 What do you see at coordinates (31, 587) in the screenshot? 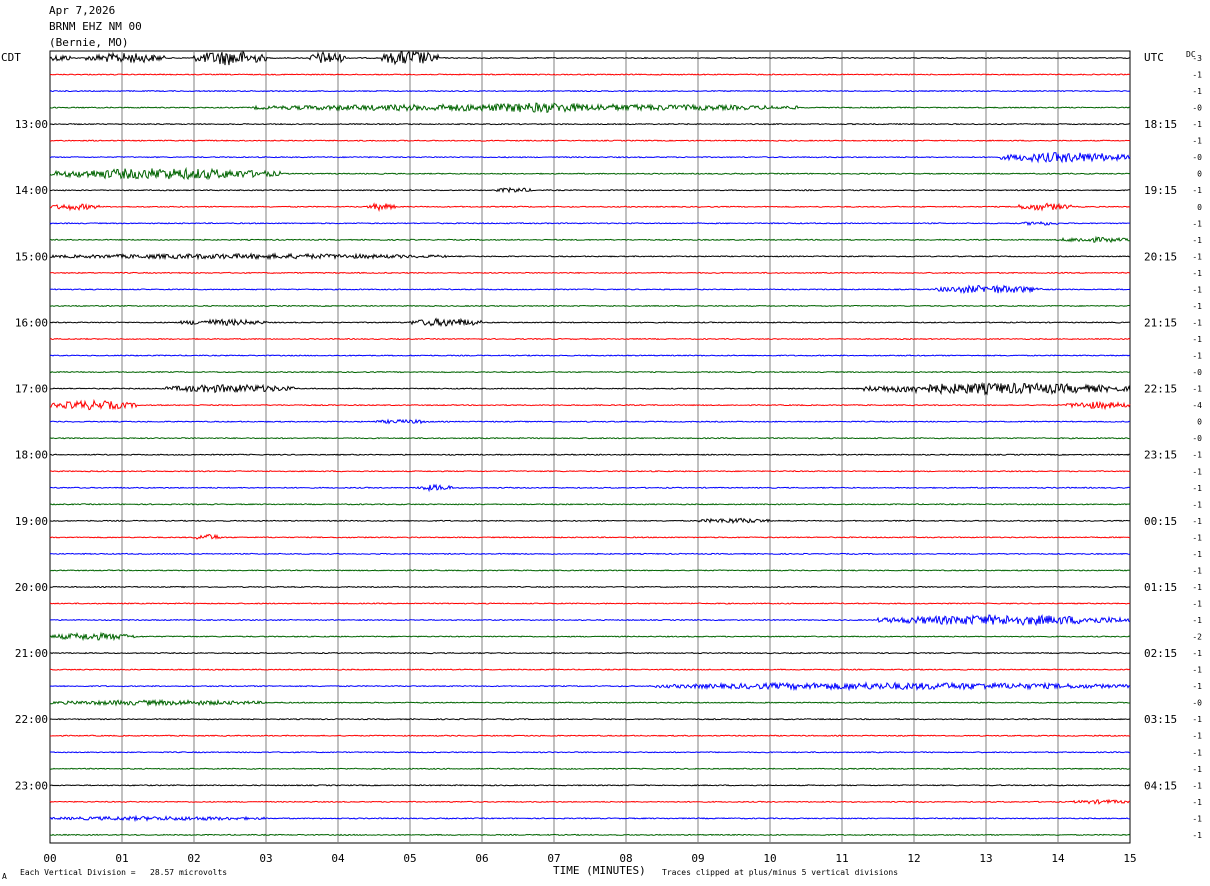
I see `left-hour-label: 20:00` at bounding box center [31, 587].